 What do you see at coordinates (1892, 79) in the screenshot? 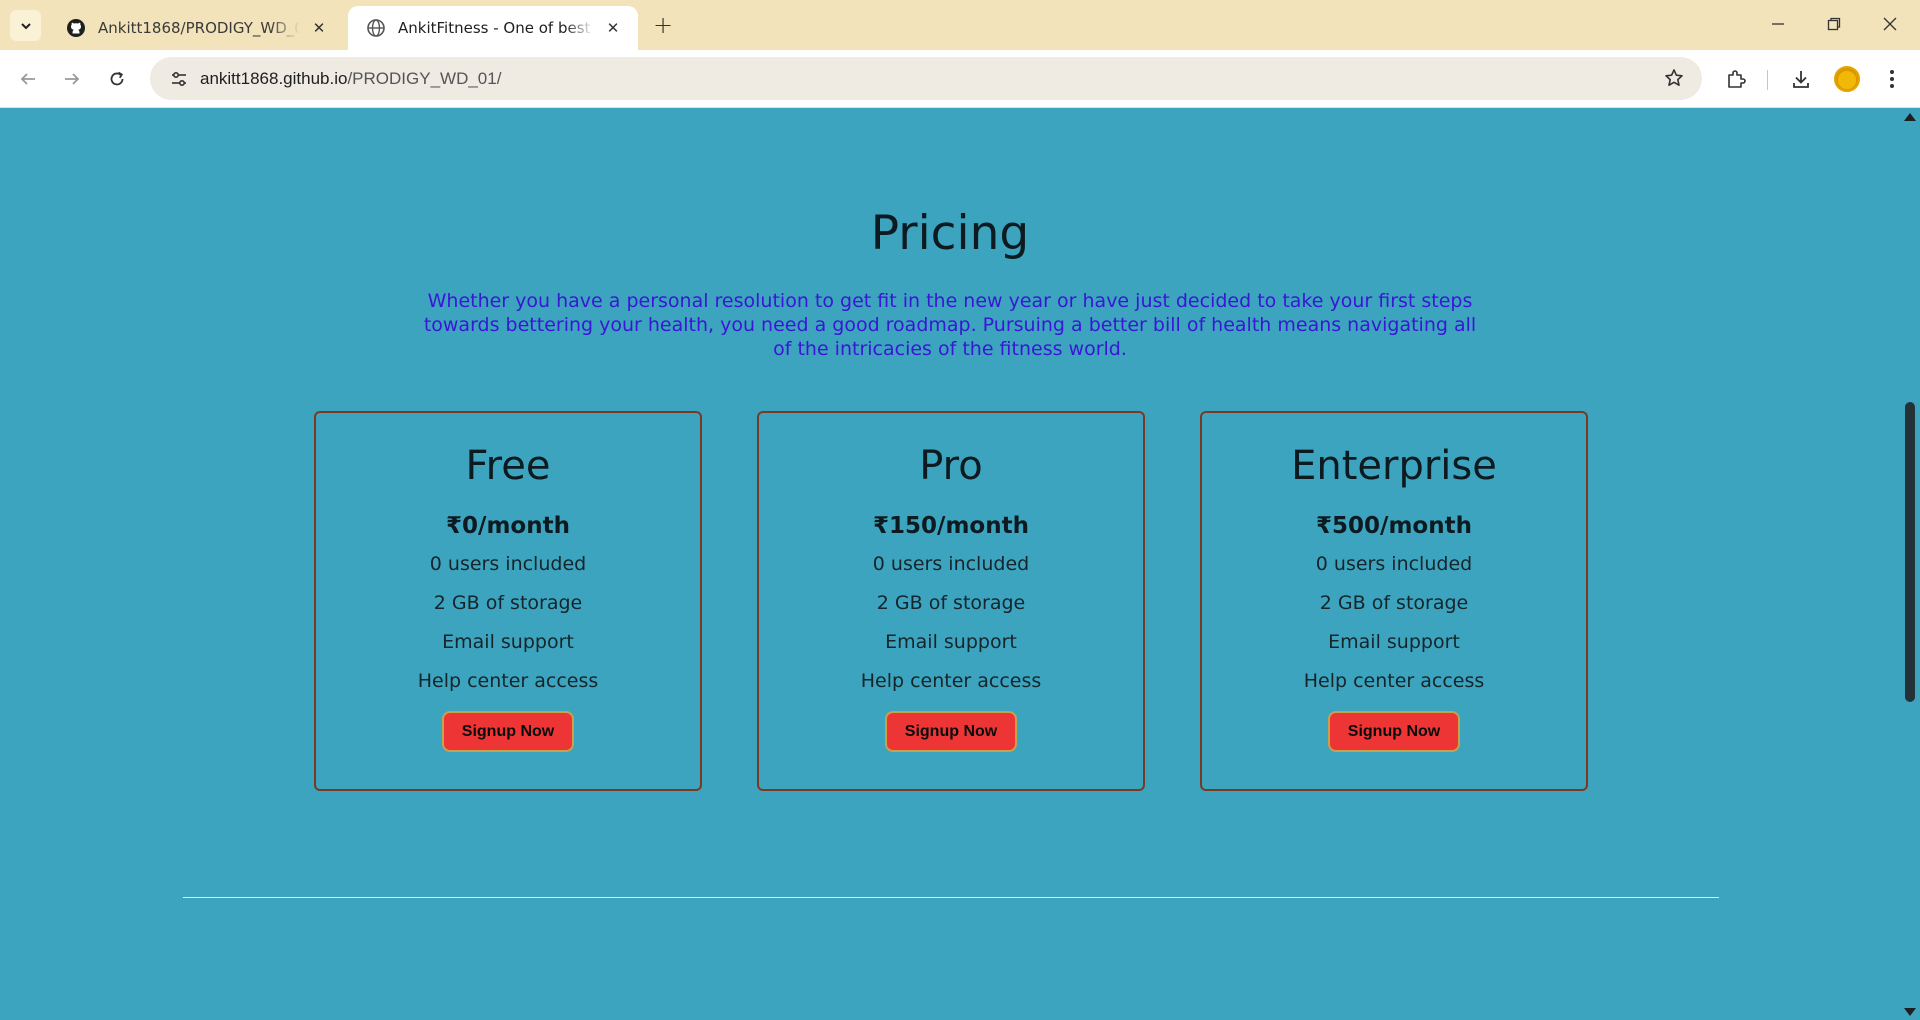
I see `more-menu-icon` at bounding box center [1892, 79].